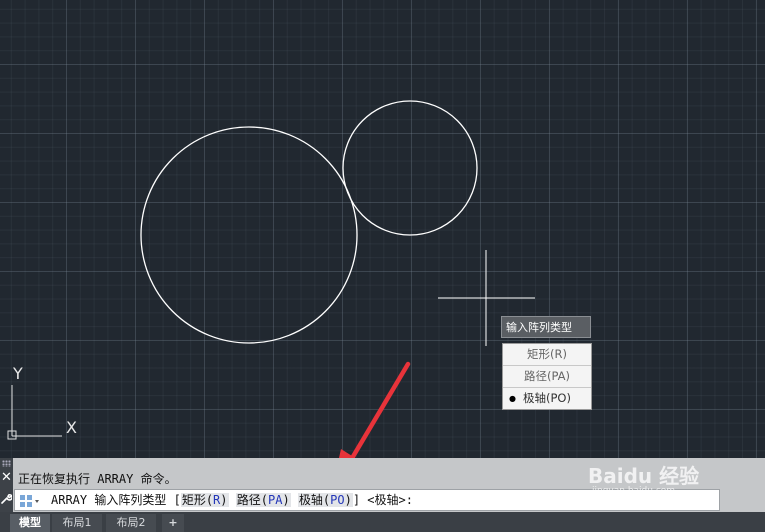 The width and height of the screenshot is (765, 532). I want to click on prompt-option-polar: 极轴(PO), so click(325, 500).